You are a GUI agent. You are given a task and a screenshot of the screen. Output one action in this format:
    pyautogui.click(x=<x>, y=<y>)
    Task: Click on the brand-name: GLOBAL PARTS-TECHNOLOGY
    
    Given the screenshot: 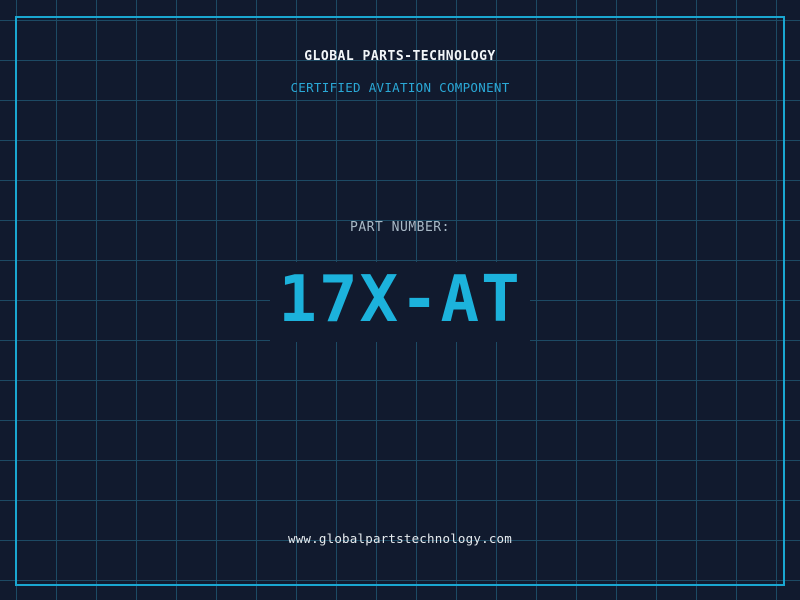 What is the action you would take?
    pyautogui.click(x=400, y=56)
    